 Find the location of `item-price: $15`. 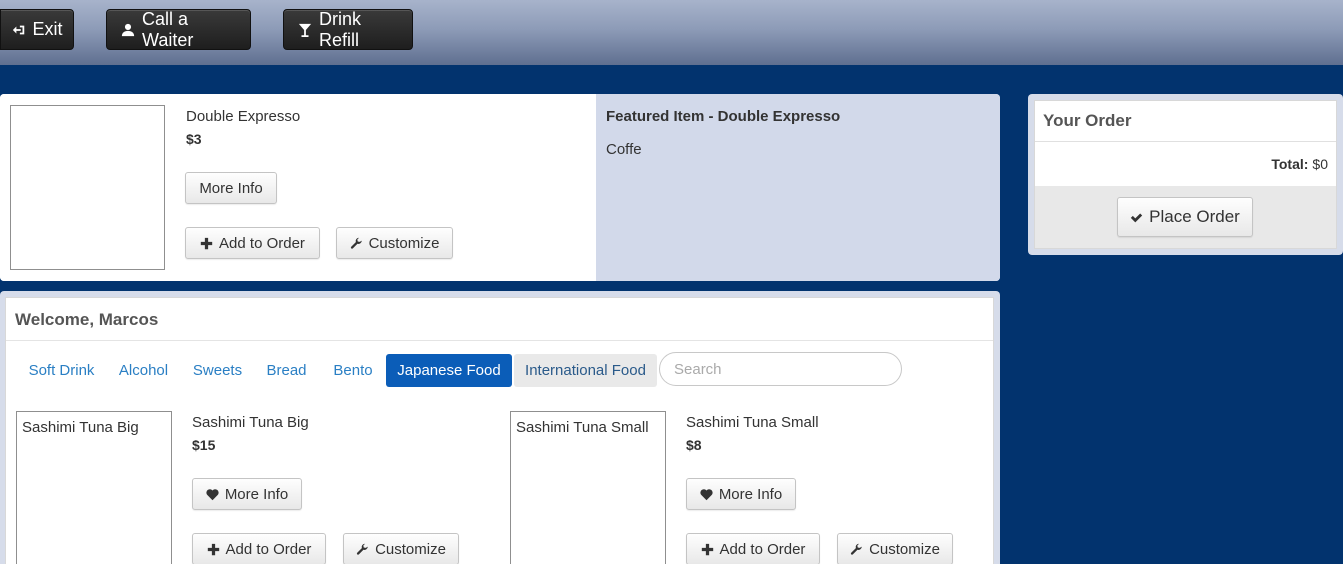

item-price: $15 is located at coordinates (204, 445).